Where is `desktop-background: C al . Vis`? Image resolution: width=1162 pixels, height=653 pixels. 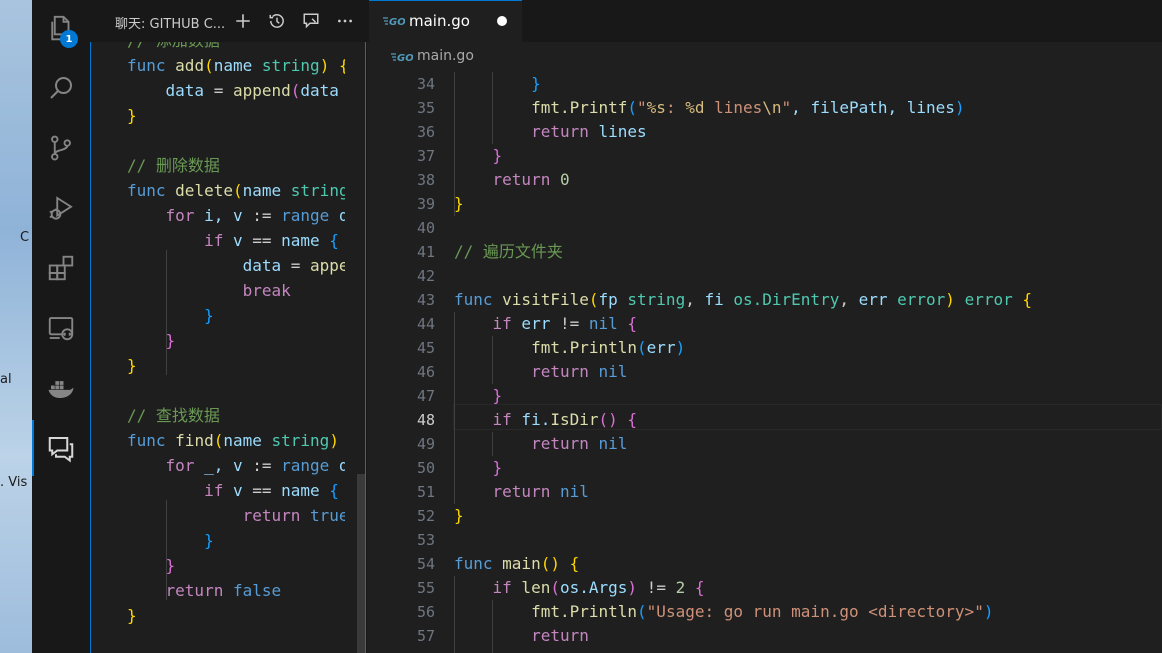 desktop-background: C al . Vis is located at coordinates (16, 326).